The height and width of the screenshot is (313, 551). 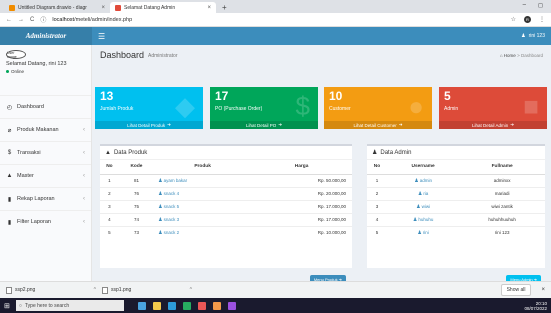 I want to click on table-cell: 2, so click(x=377, y=193).